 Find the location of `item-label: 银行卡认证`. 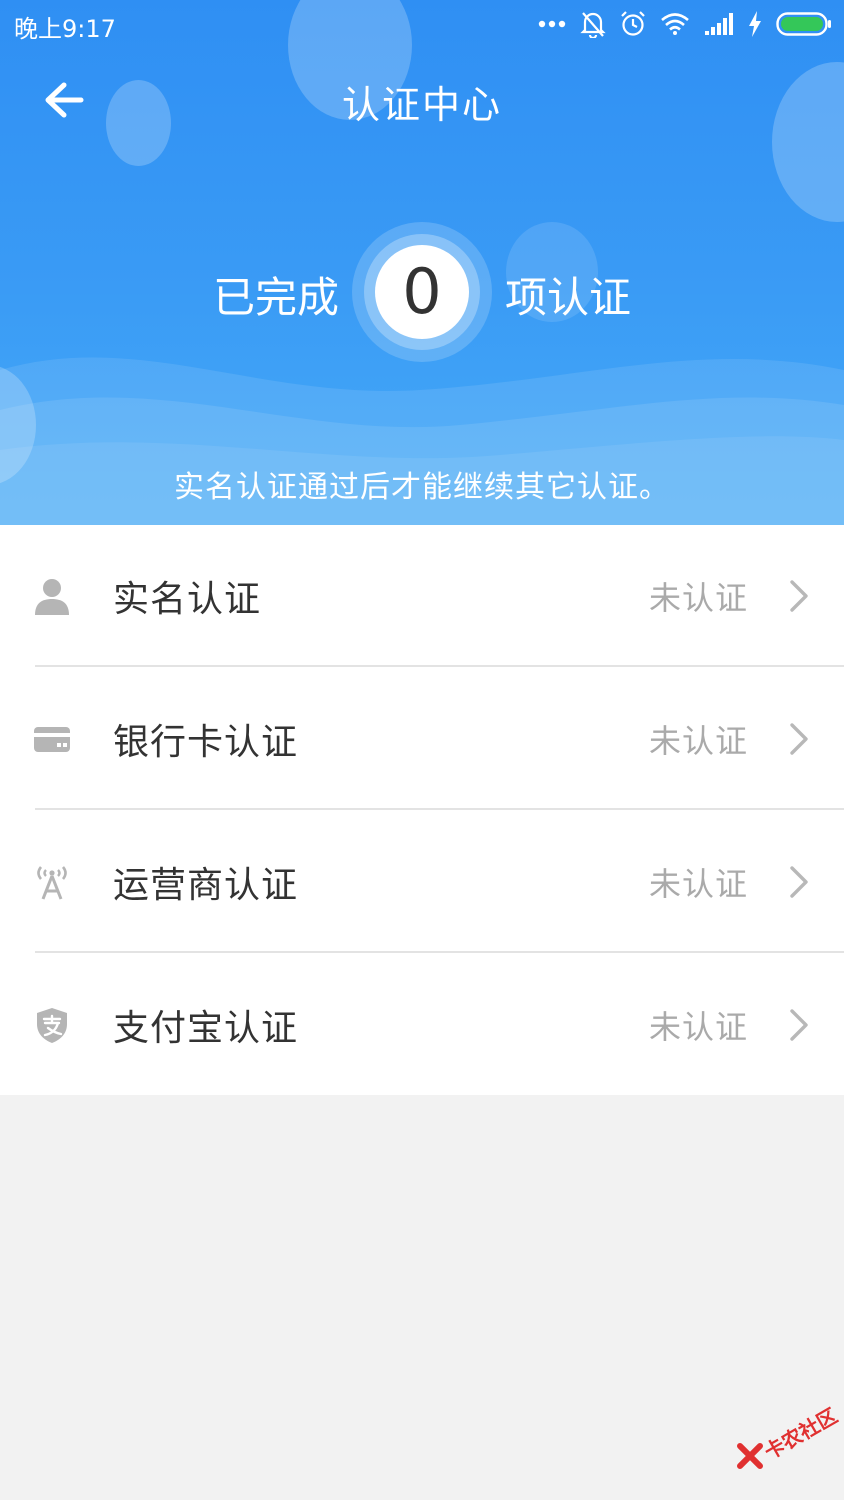

item-label: 银行卡认证 is located at coordinates (206, 742).